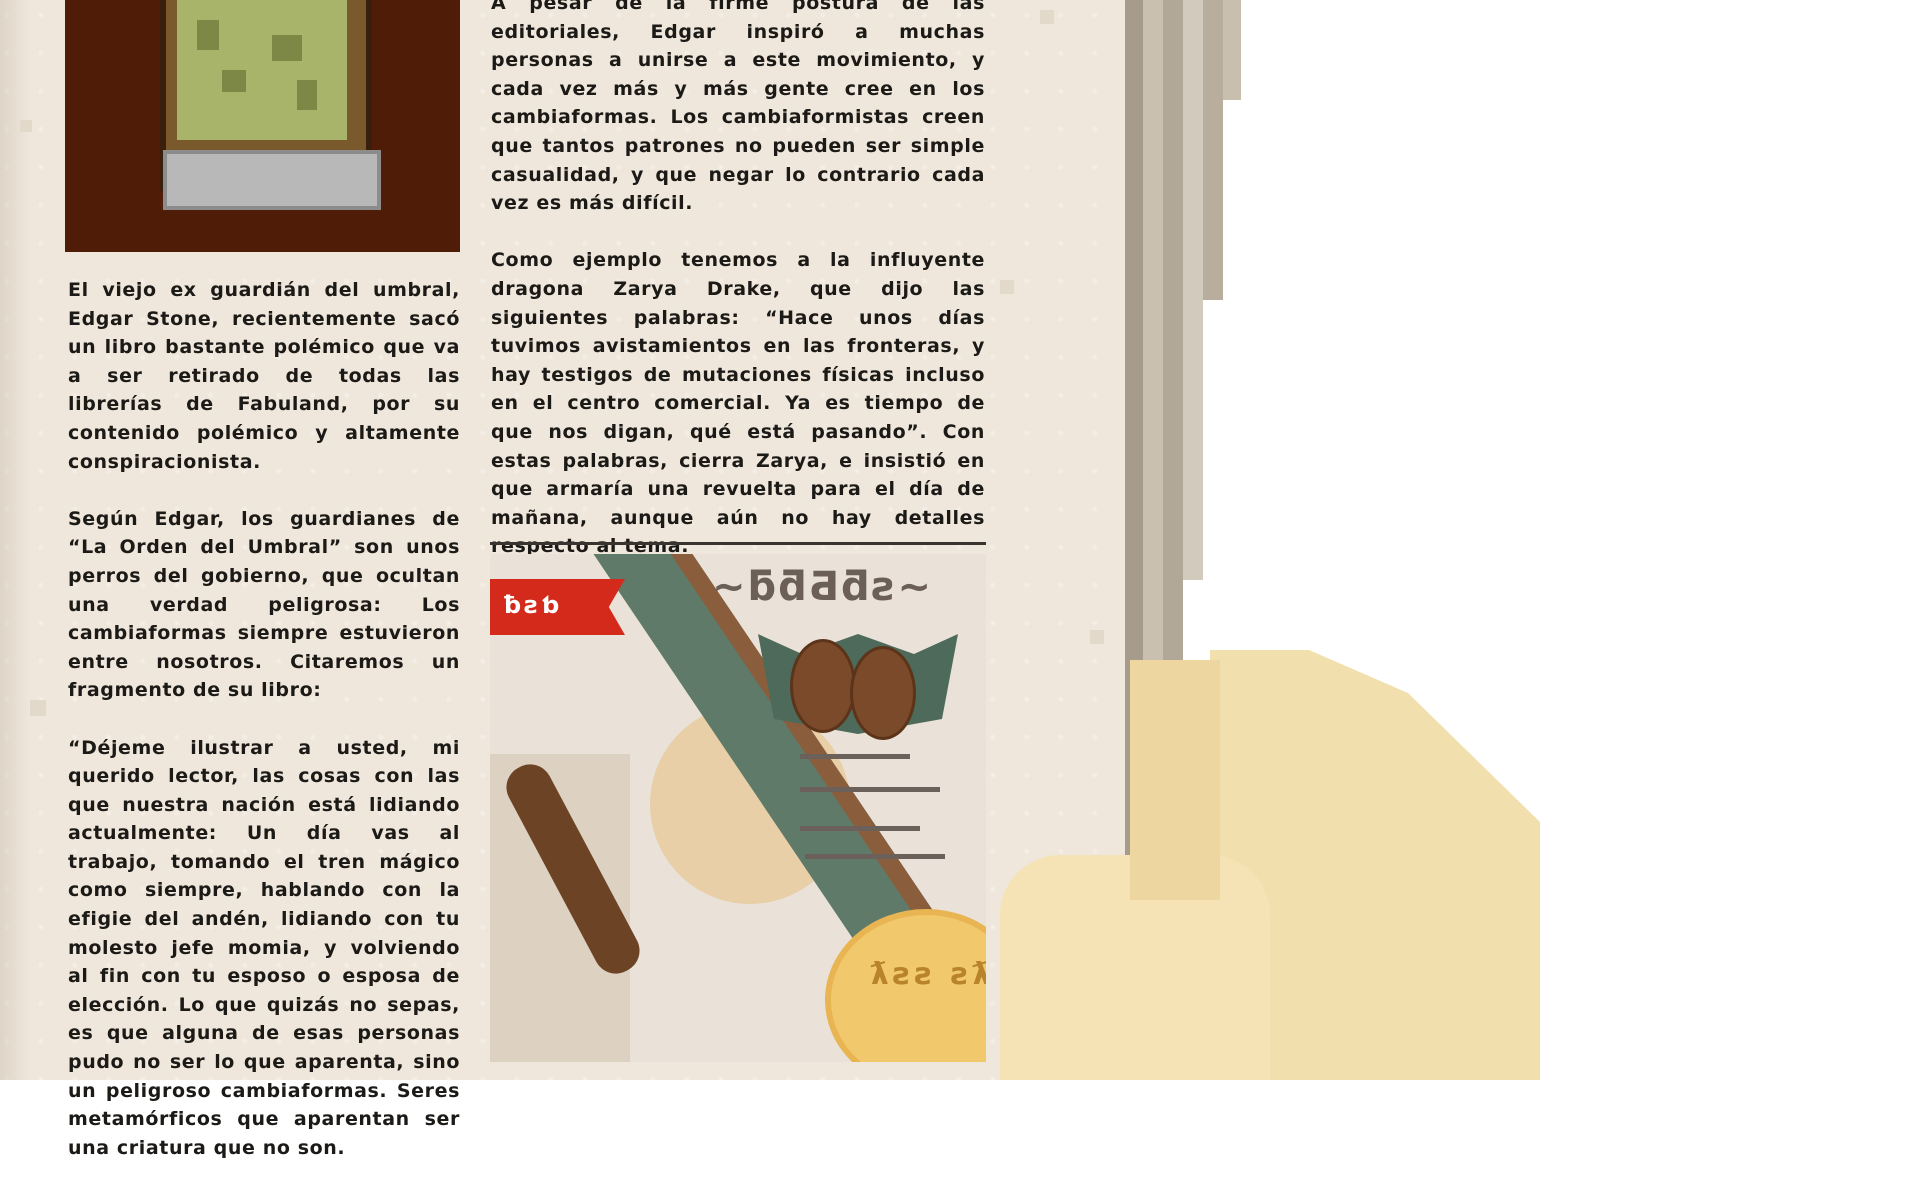 The height and width of the screenshot is (1191, 1920). What do you see at coordinates (1175, 780) in the screenshot?
I see `hand-finger` at bounding box center [1175, 780].